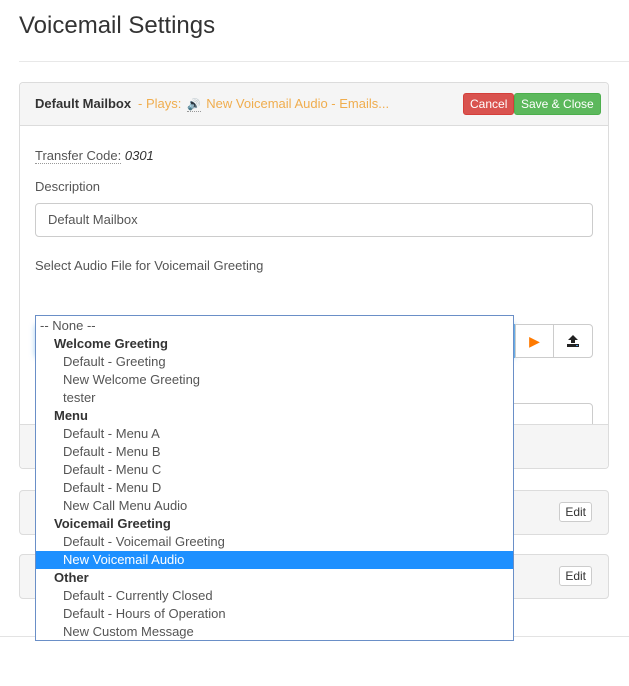  What do you see at coordinates (557, 104) in the screenshot?
I see `save-and-close-button: Save & Close` at bounding box center [557, 104].